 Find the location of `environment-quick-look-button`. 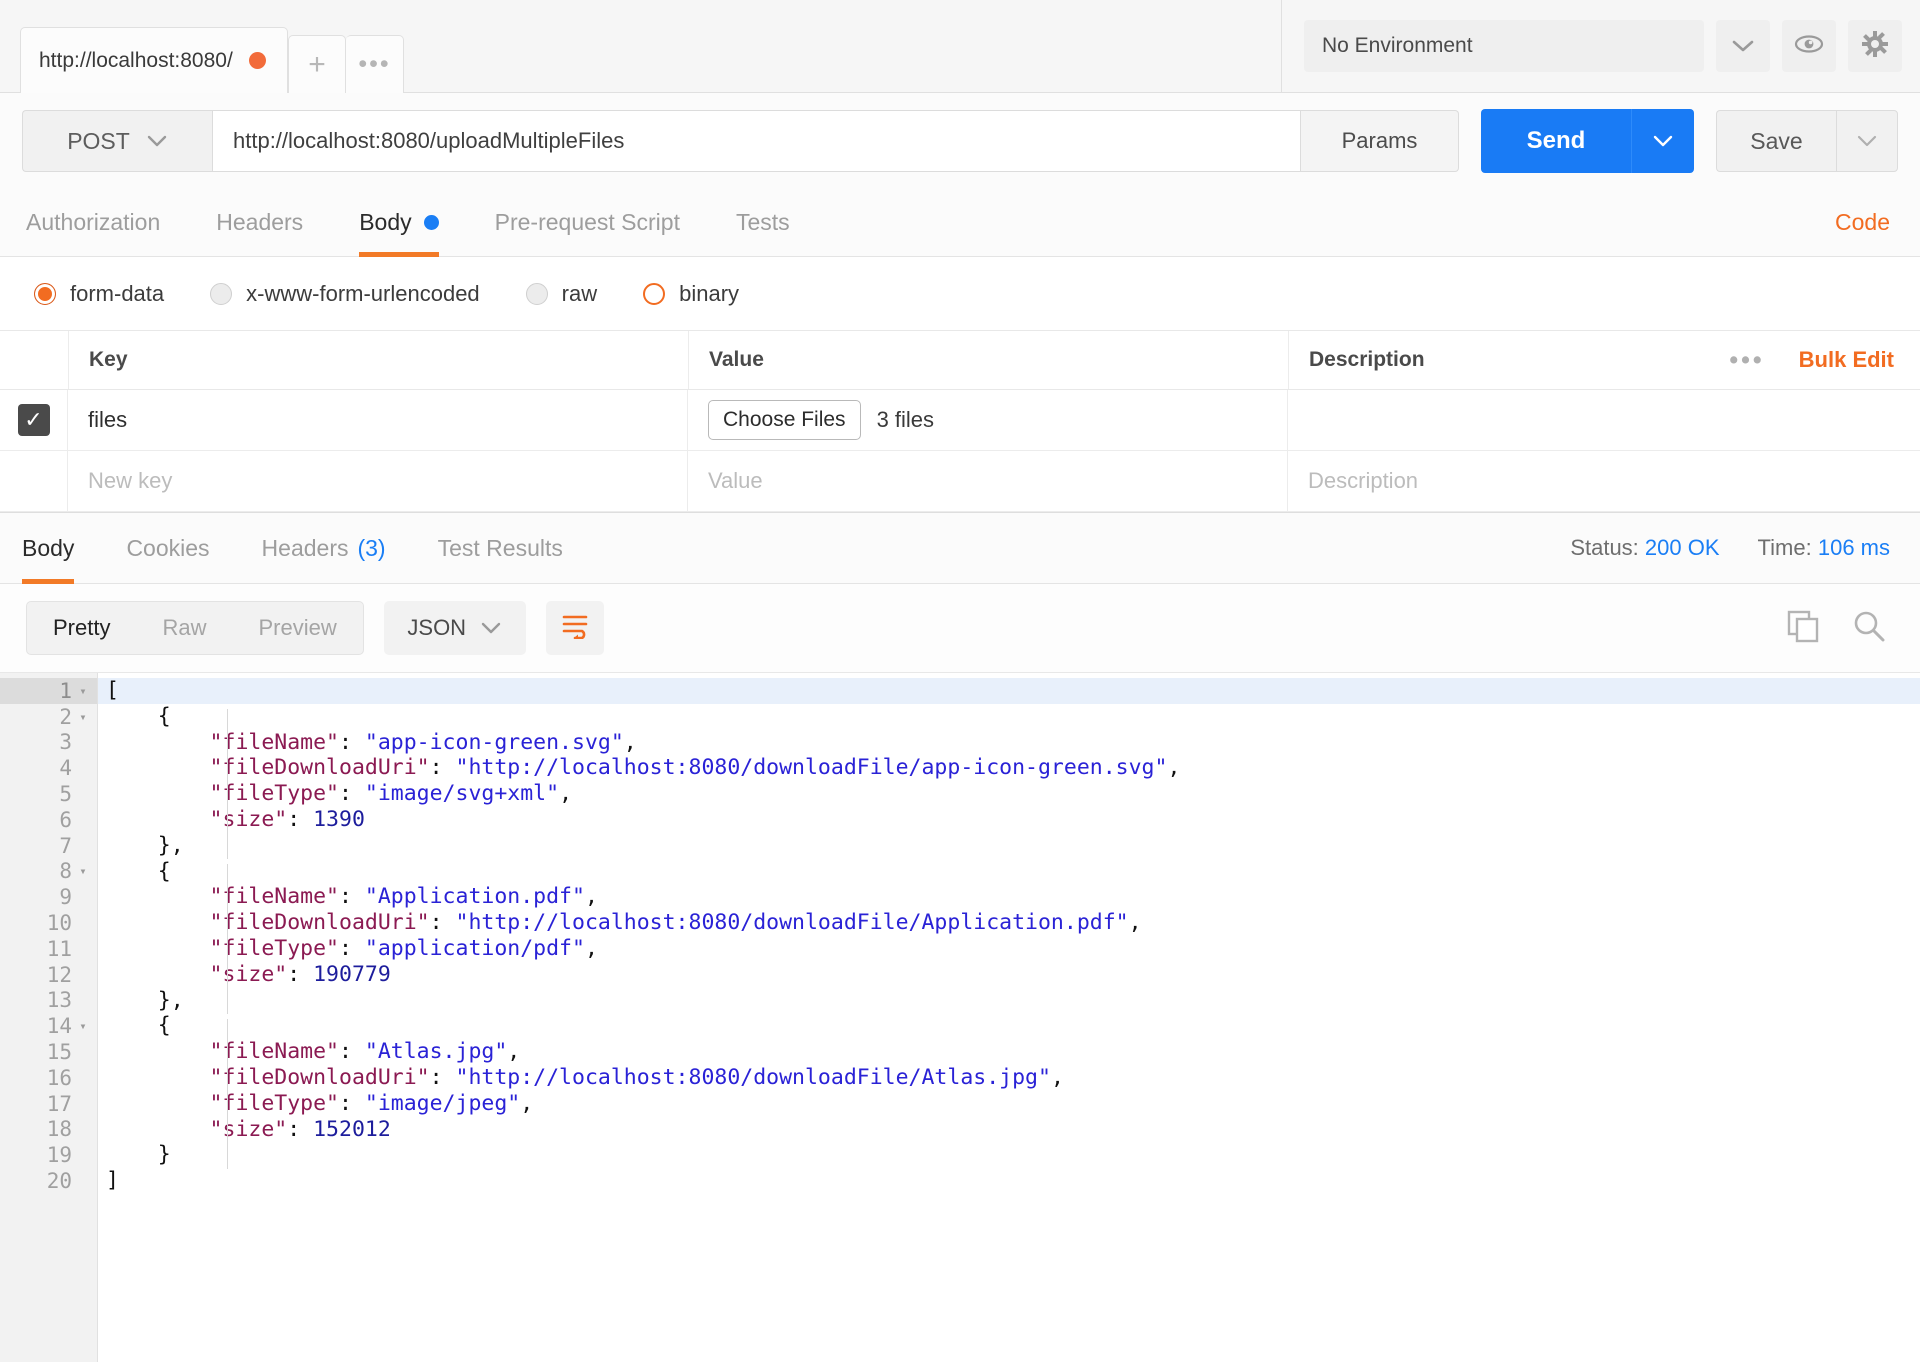

environment-quick-look-button is located at coordinates (1809, 46).